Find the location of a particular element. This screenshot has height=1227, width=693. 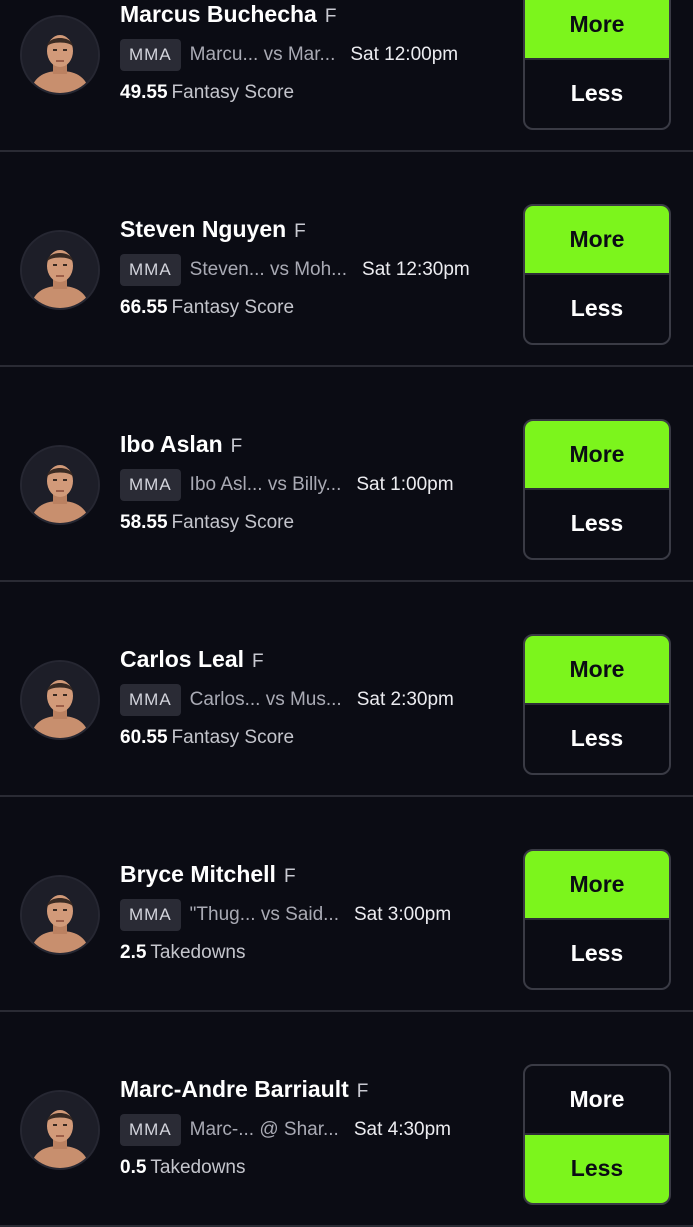

projection-line: 58.55 Fantasy Score is located at coordinates (207, 523).